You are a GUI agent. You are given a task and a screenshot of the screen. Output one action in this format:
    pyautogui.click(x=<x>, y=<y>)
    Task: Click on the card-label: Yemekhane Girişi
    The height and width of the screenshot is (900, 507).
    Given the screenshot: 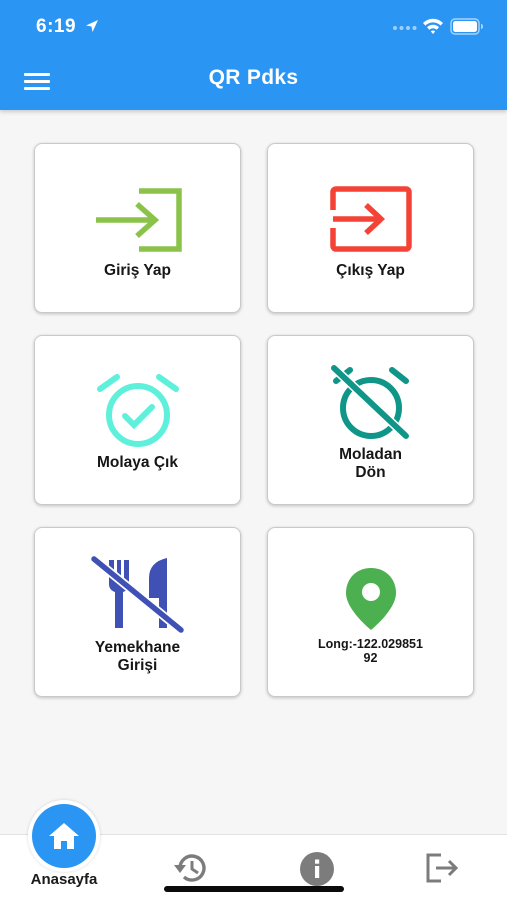 What is the action you would take?
    pyautogui.click(x=137, y=657)
    